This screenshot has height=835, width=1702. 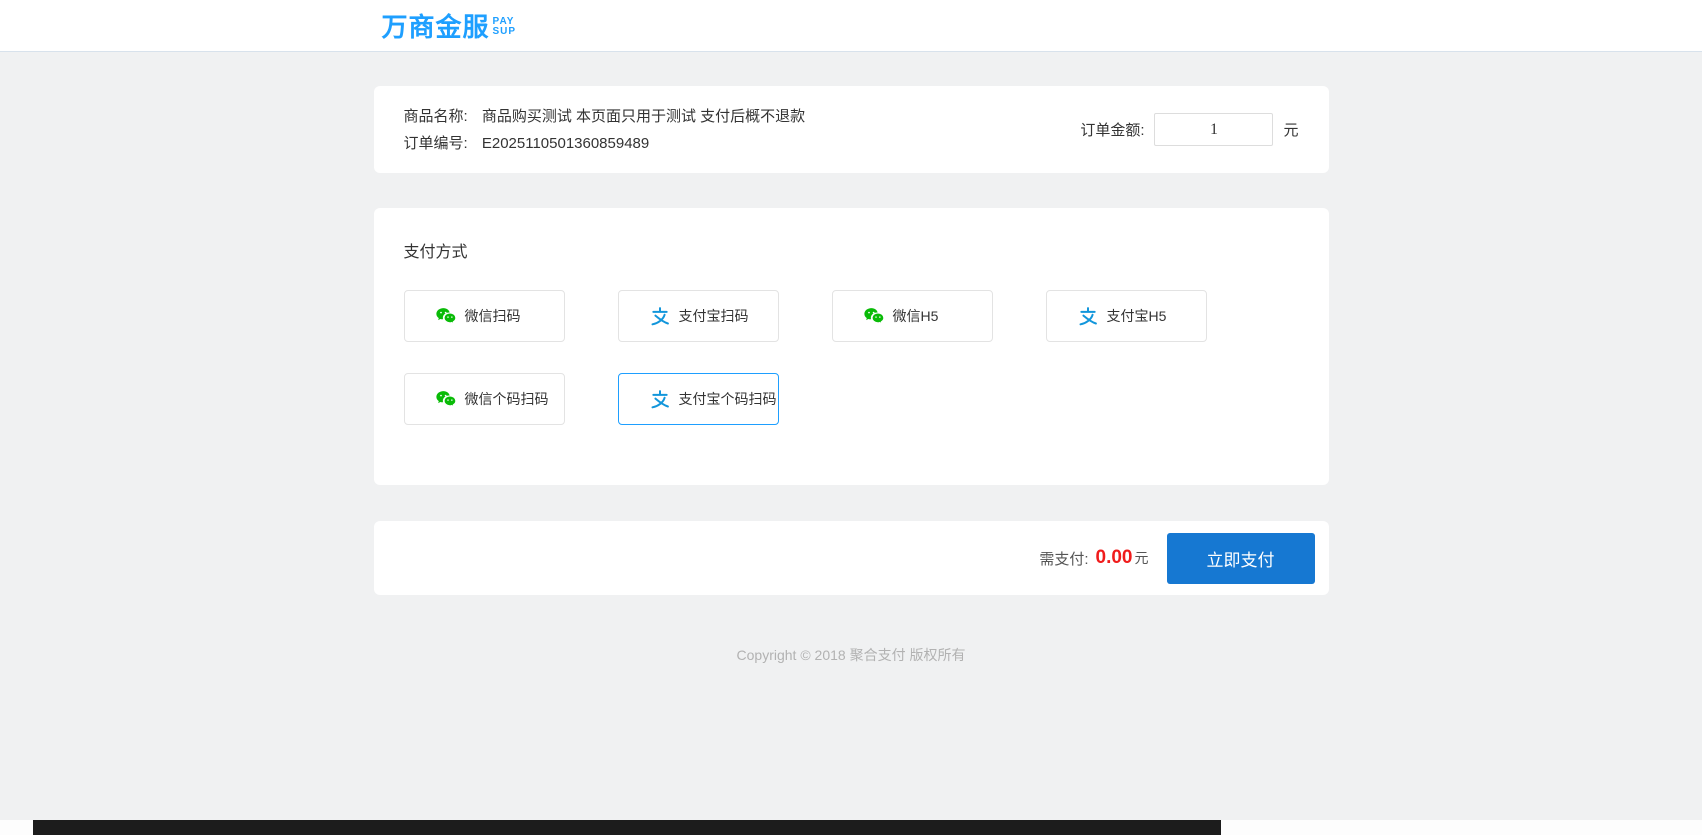 What do you see at coordinates (643, 116) in the screenshot?
I see `product-name-value: 商品购买测试 本页面只用于测试 支付后概不退款` at bounding box center [643, 116].